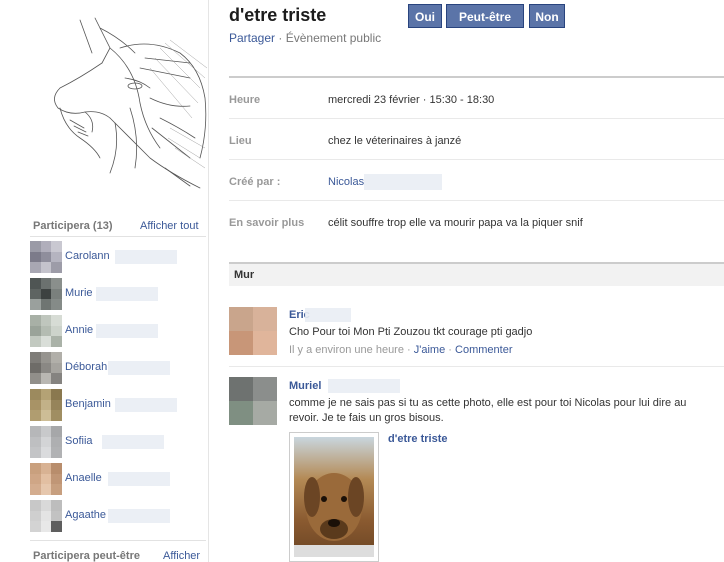  Describe the element at coordinates (255, 182) in the screenshot. I see `detail-label-creator: Créé par :` at that location.